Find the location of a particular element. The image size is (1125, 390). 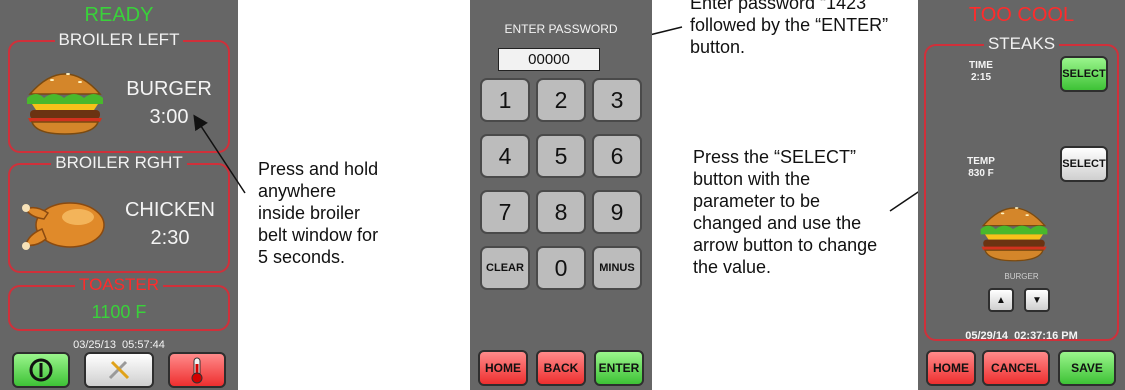

key-minus: MINUS is located at coordinates (617, 268).